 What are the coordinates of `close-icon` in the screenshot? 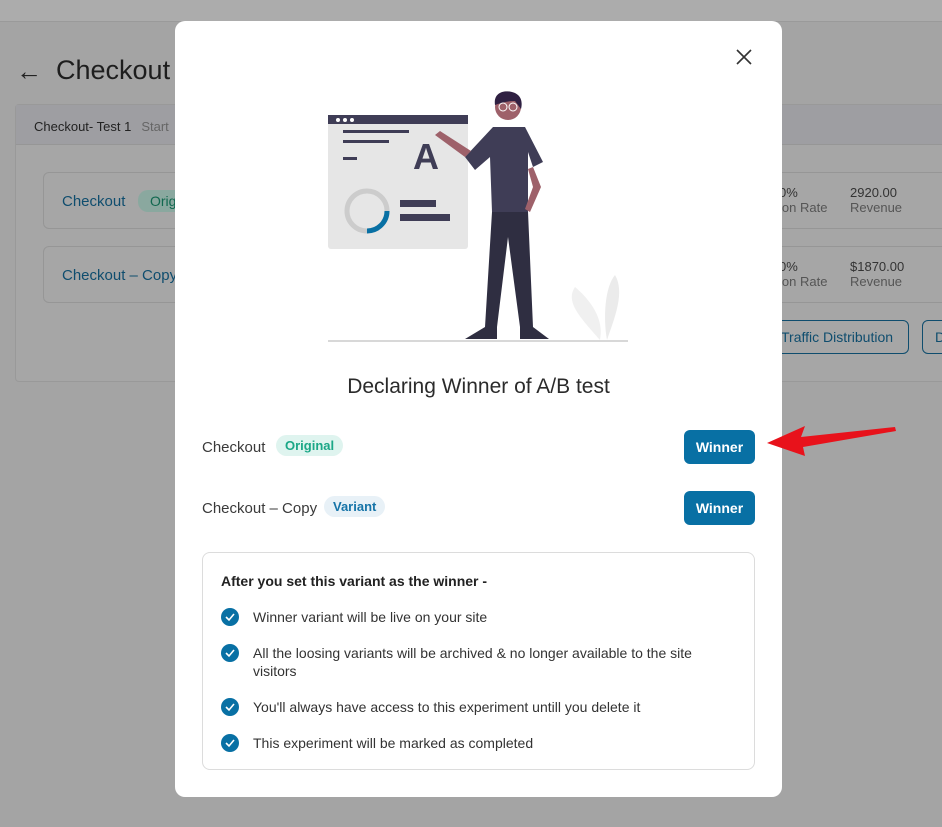 It's located at (744, 57).